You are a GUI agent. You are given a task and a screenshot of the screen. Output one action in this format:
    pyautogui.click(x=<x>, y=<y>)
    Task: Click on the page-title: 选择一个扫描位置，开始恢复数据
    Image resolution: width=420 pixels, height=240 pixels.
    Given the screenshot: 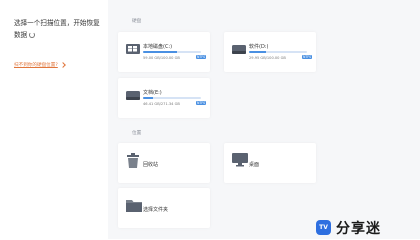 What is the action you would take?
    pyautogui.click(x=60, y=29)
    